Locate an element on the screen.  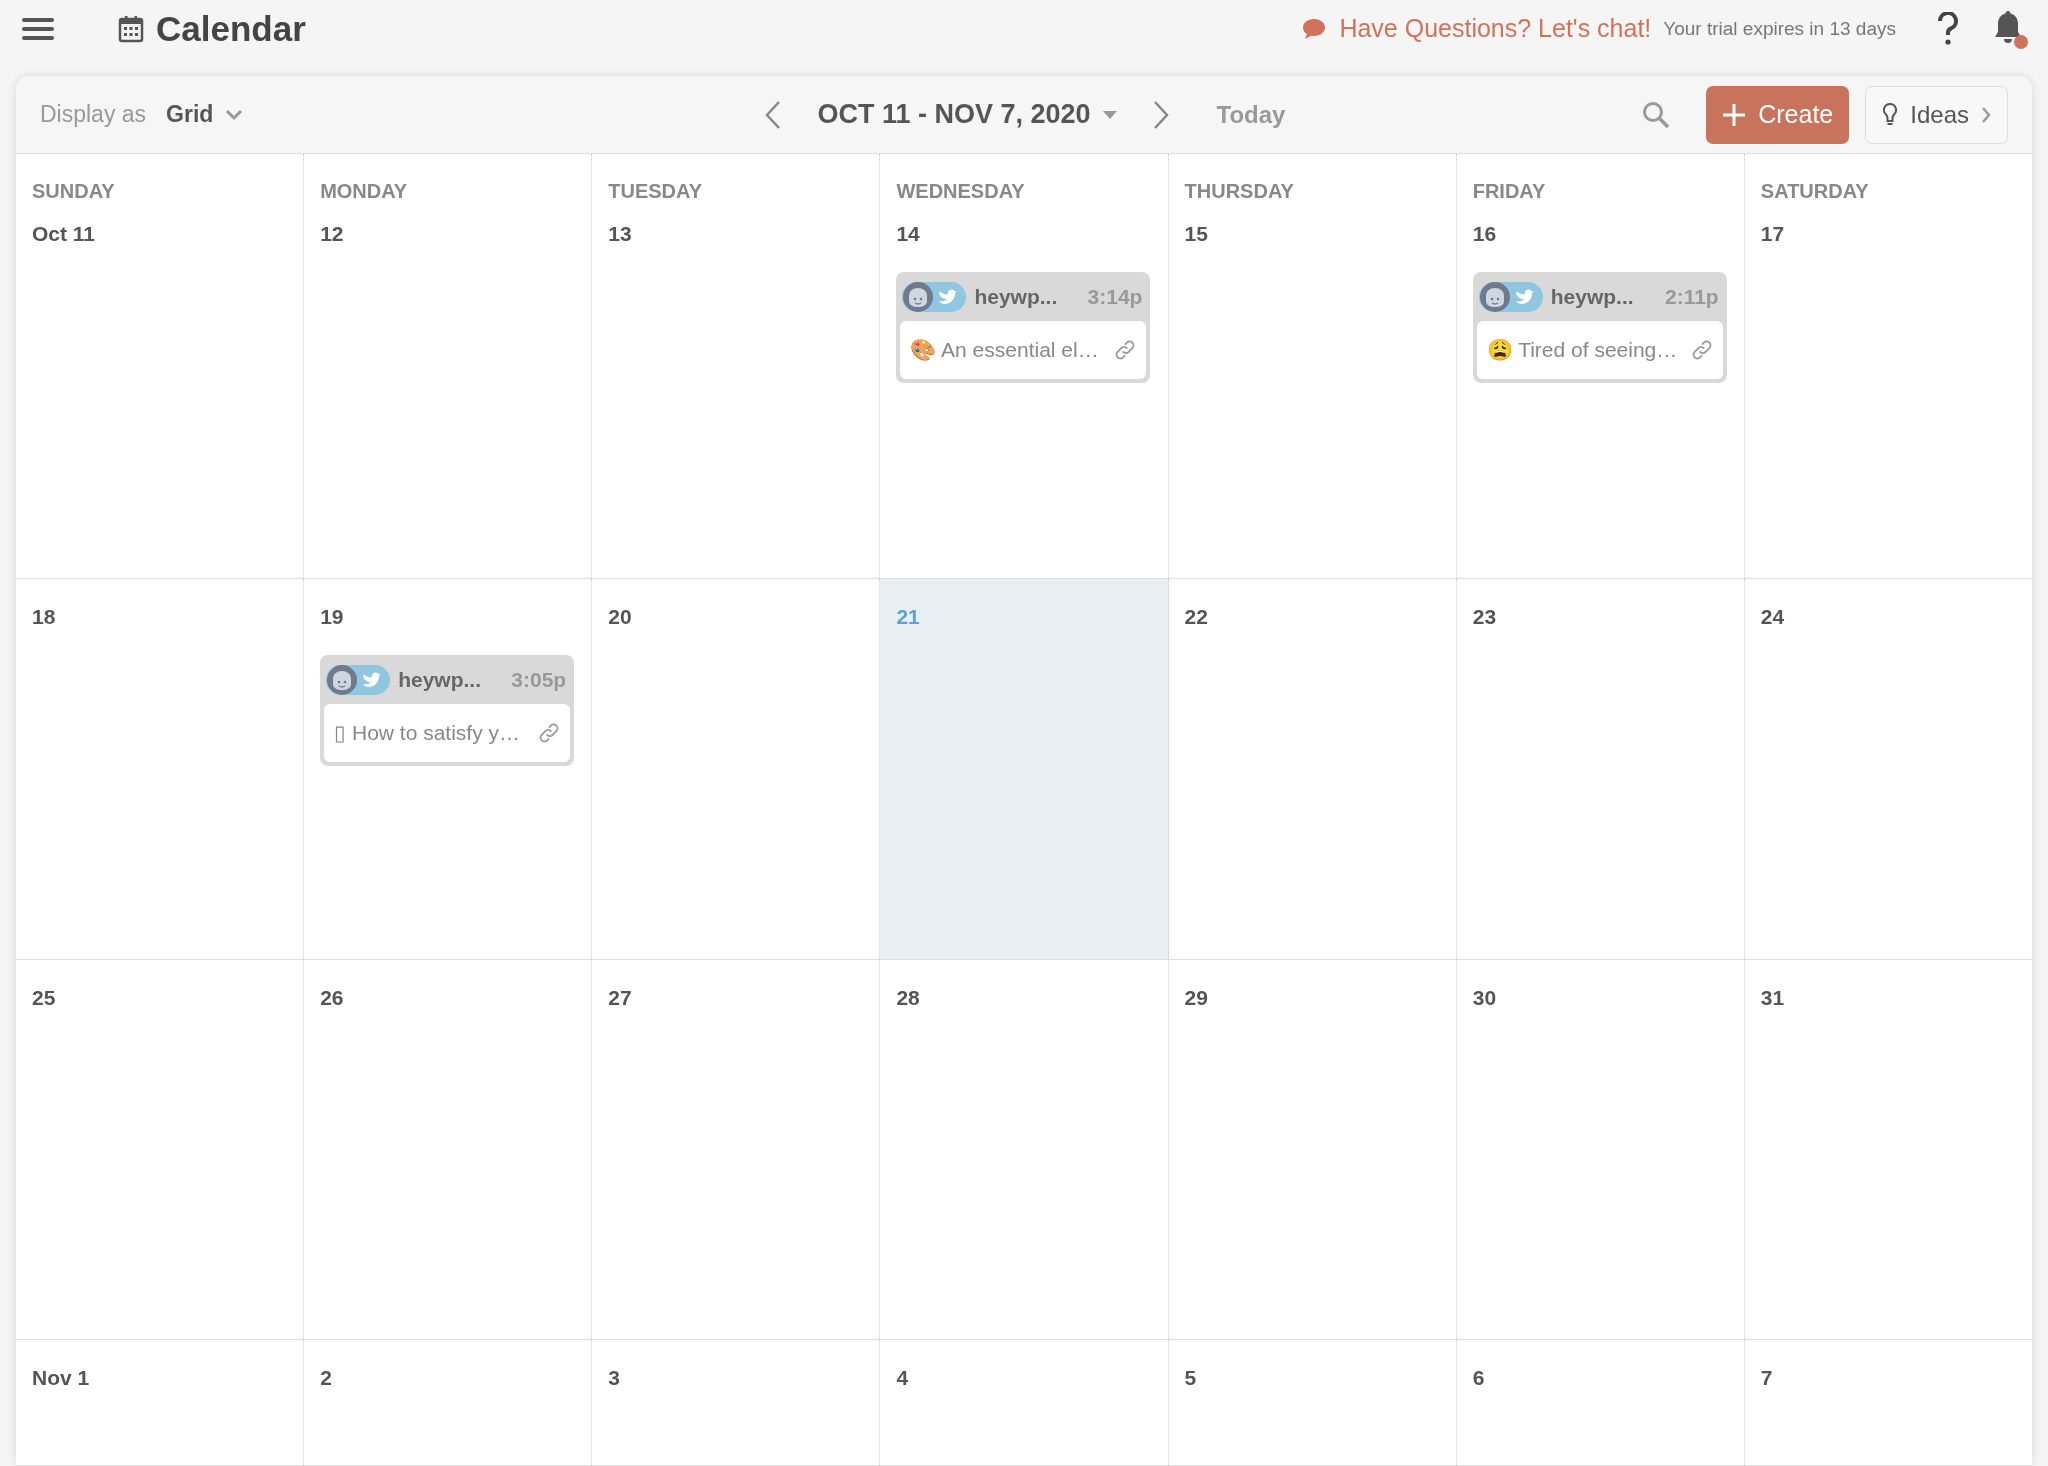
date-number: 7 is located at coordinates (1766, 1378).